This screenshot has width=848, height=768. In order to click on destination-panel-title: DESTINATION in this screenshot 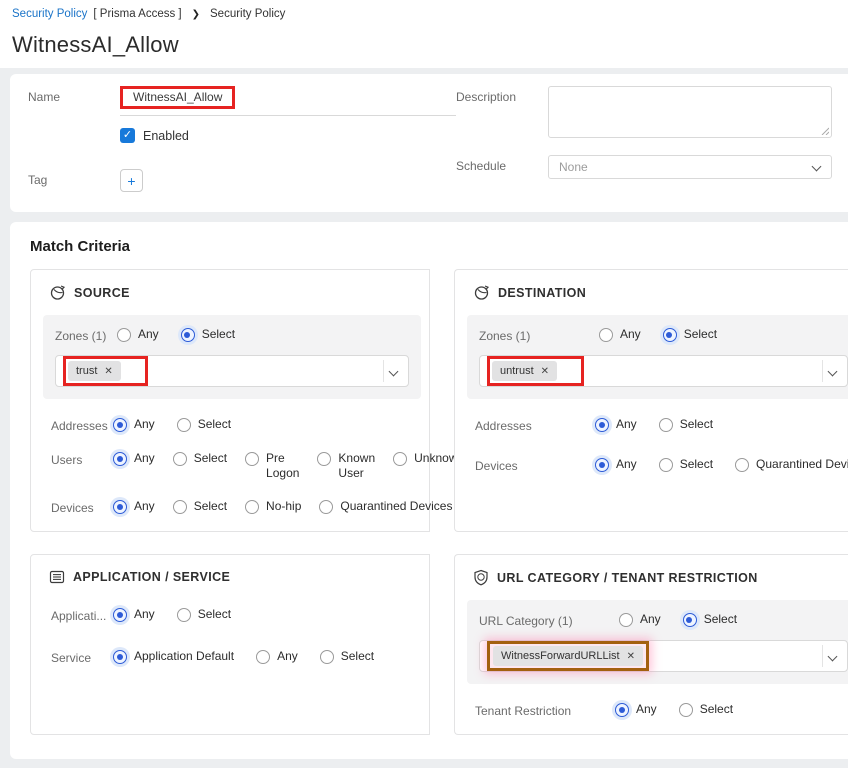, I will do `click(542, 292)`.